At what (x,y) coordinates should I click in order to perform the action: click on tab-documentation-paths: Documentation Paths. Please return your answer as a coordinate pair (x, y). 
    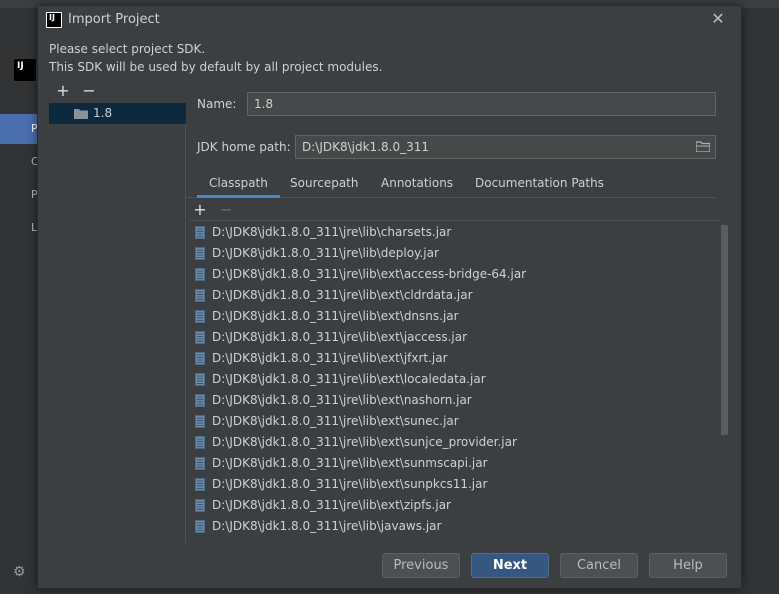
    Looking at the image, I should click on (539, 185).